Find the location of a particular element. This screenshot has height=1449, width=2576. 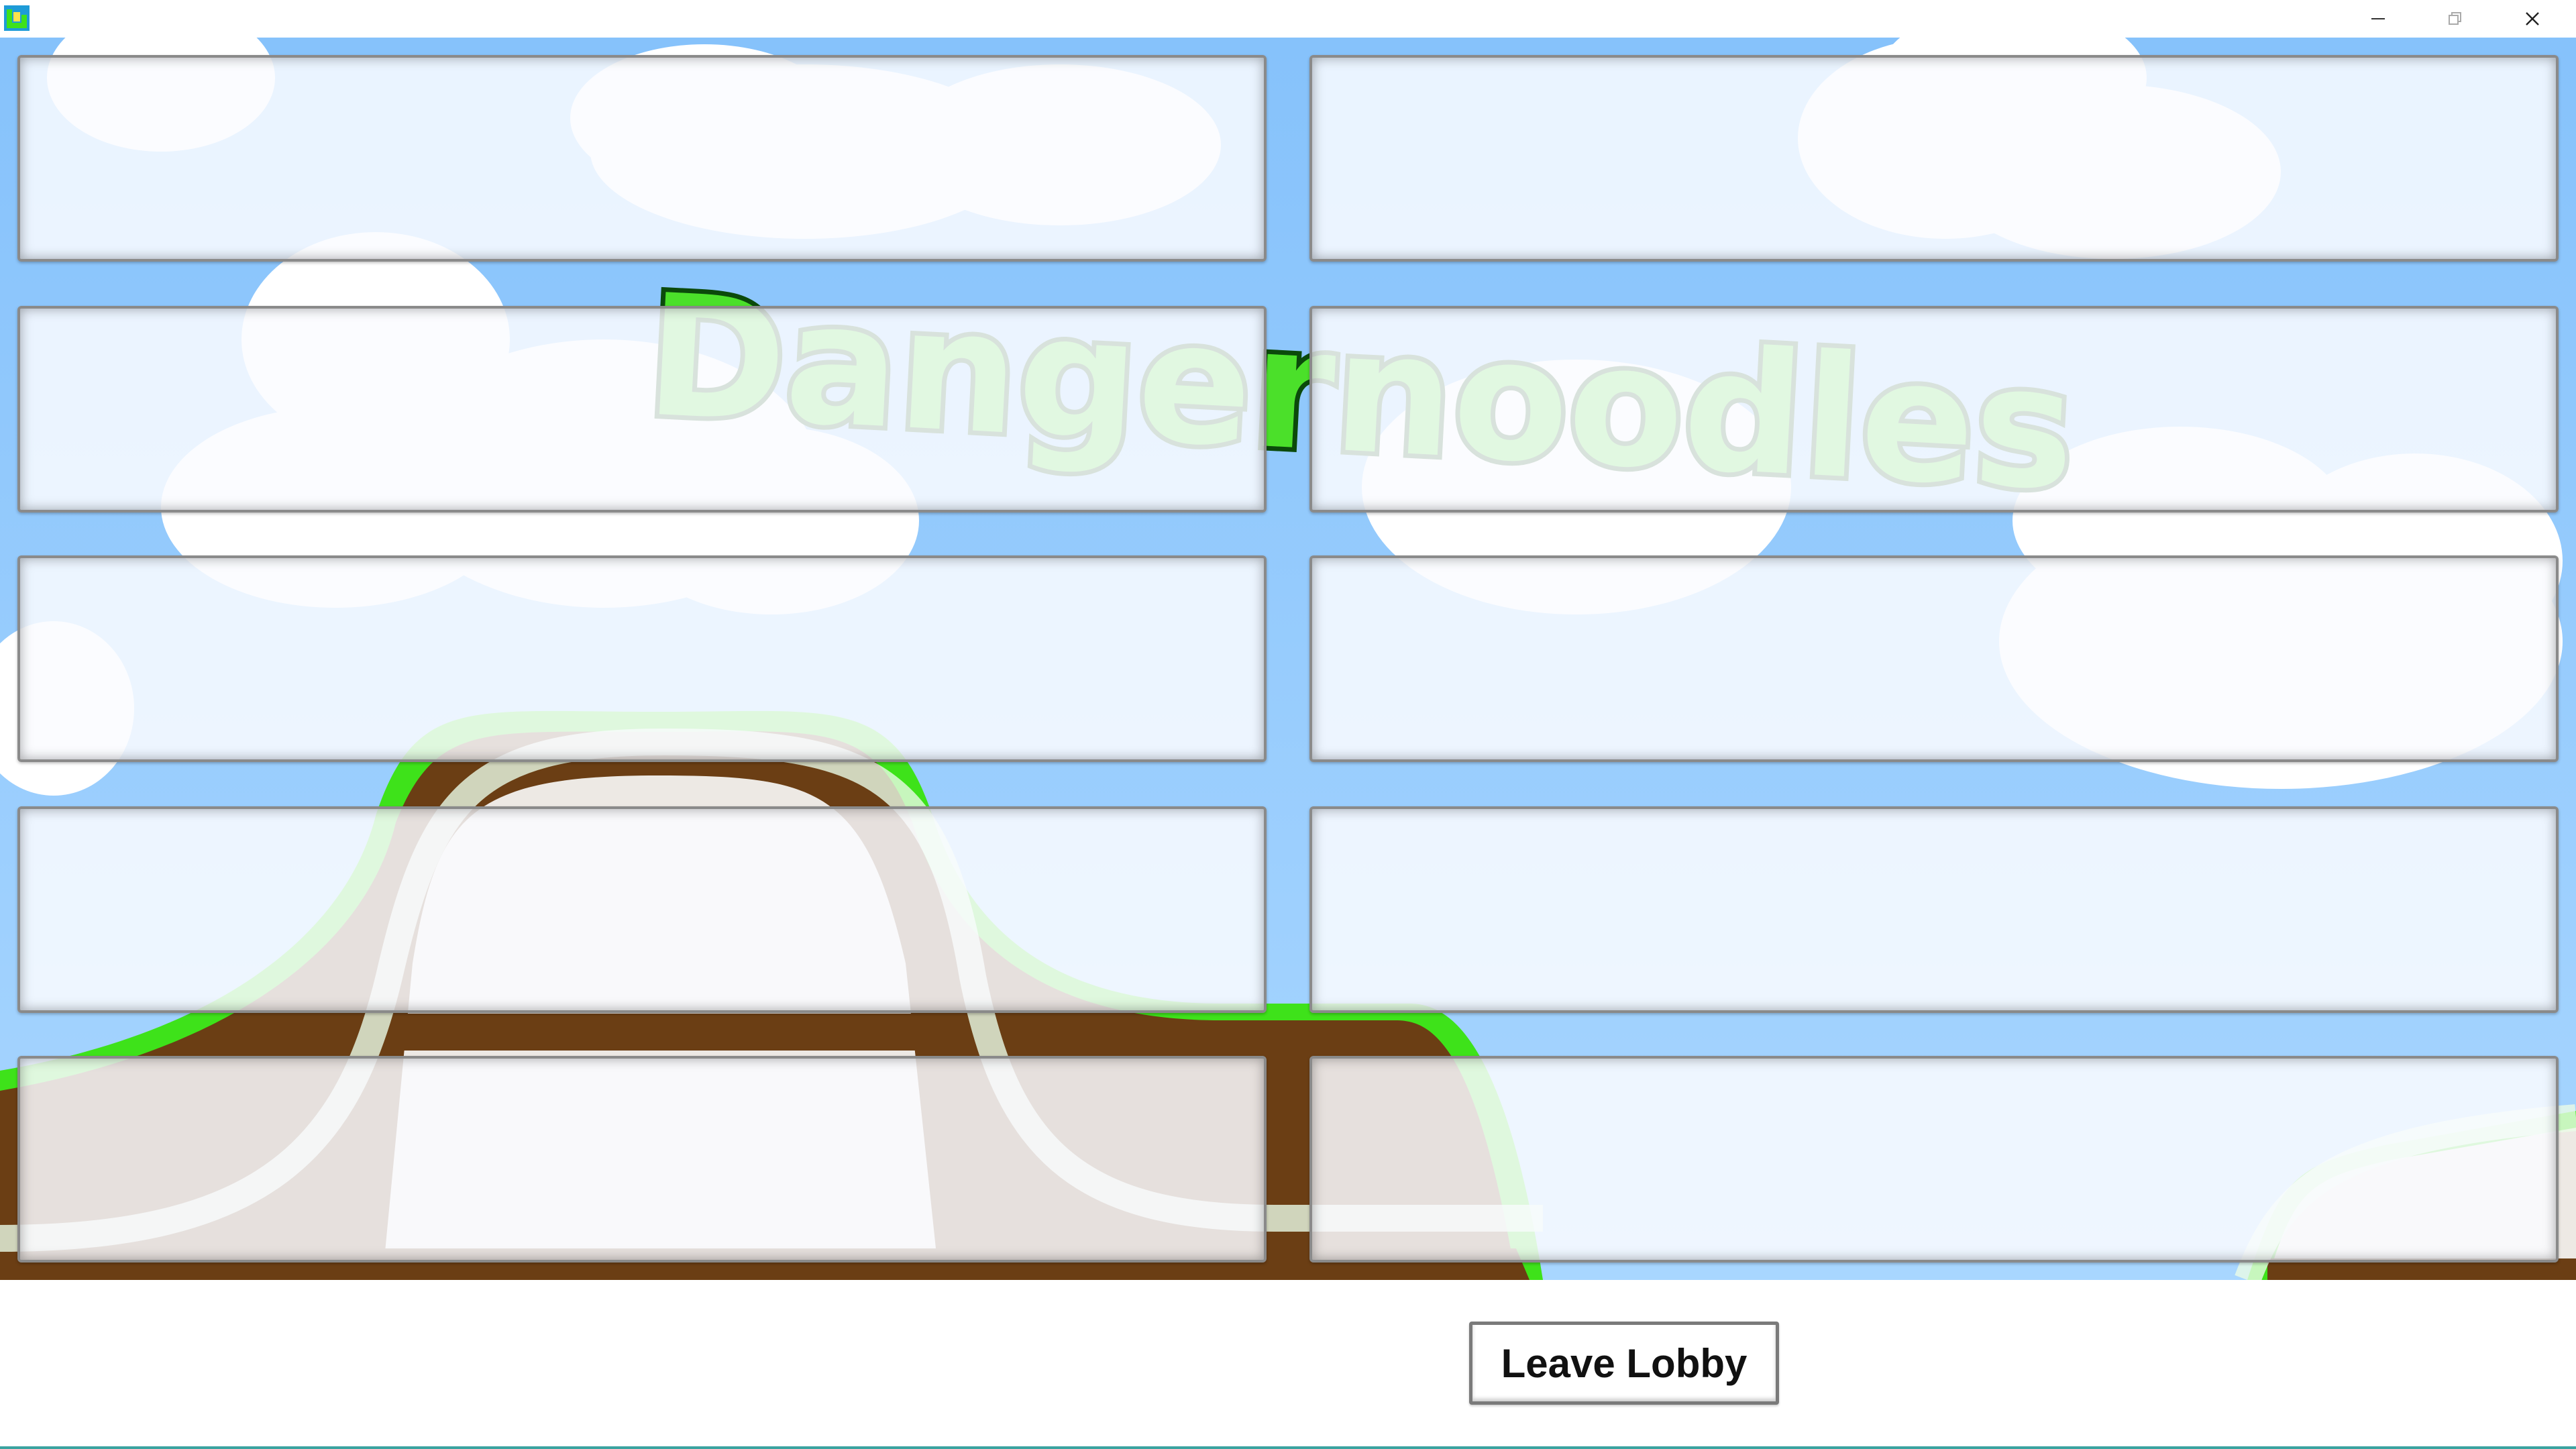

leave-lobby-button: Leave Lobby is located at coordinates (1624, 1363).